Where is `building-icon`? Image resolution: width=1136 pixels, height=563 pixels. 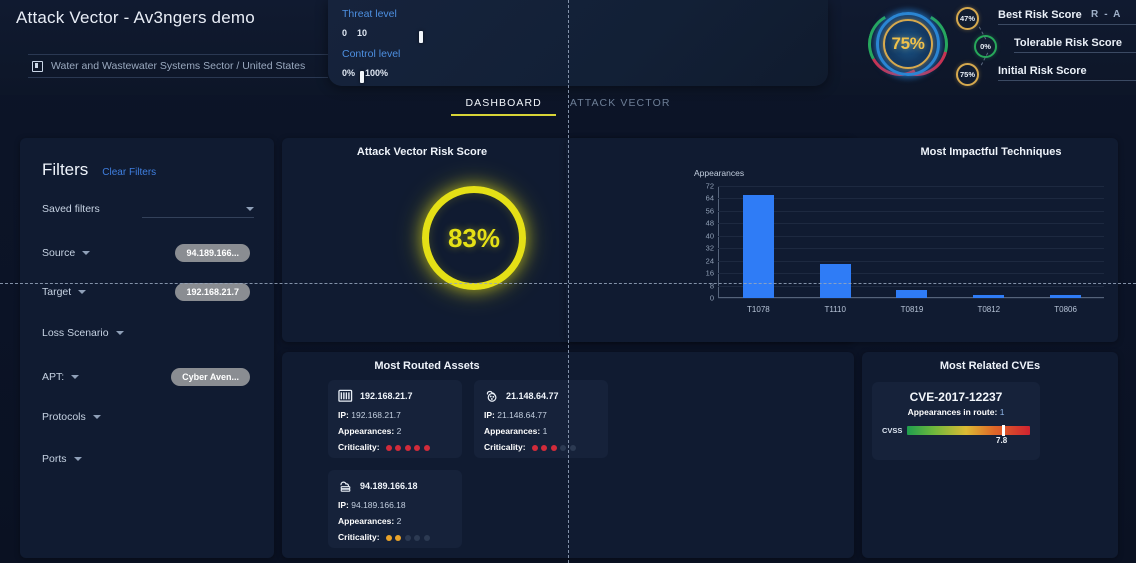 building-icon is located at coordinates (37, 66).